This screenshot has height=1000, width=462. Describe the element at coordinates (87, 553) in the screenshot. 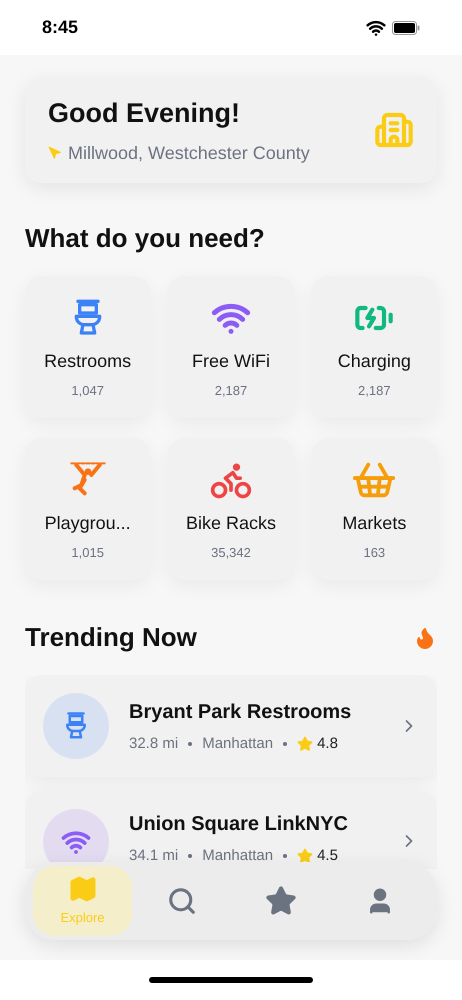

I see `category-count: 1,015` at that location.